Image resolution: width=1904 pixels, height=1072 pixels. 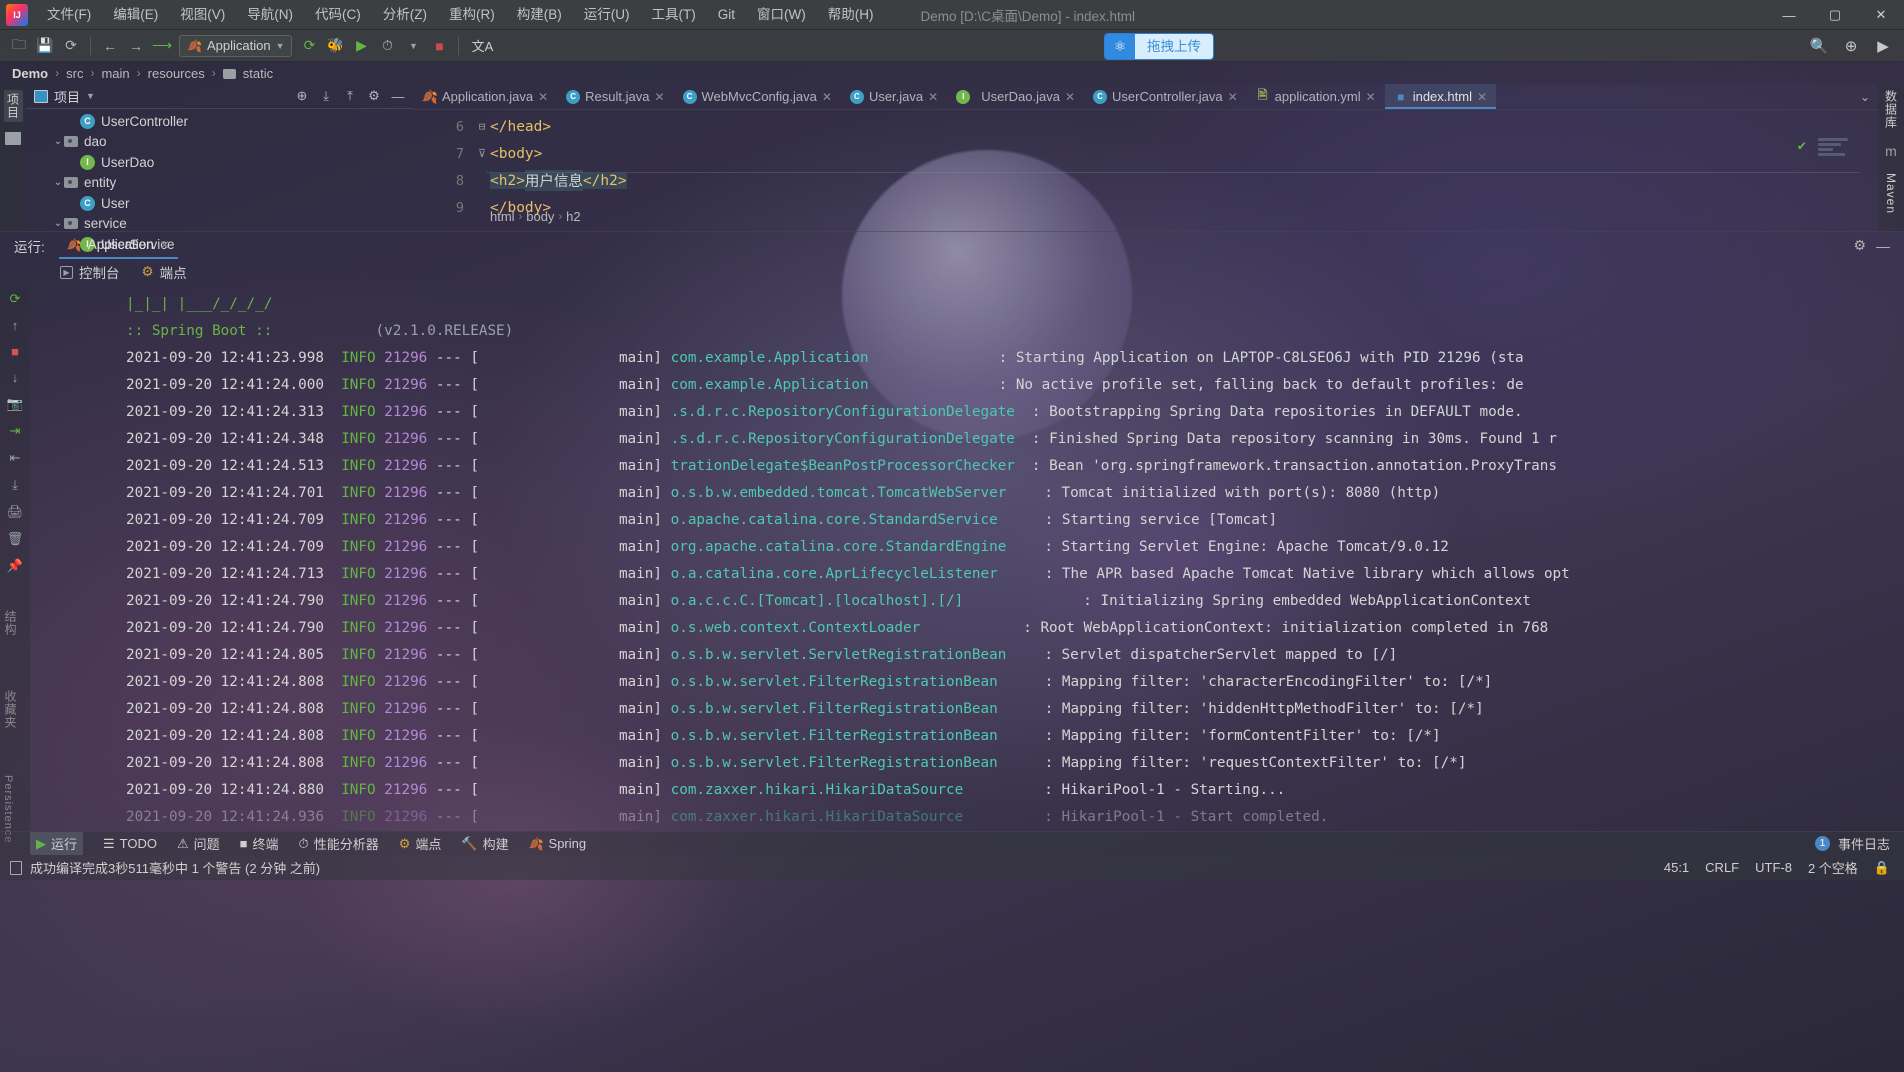 I want to click on pin-icon: 📌, so click(x=15, y=566).